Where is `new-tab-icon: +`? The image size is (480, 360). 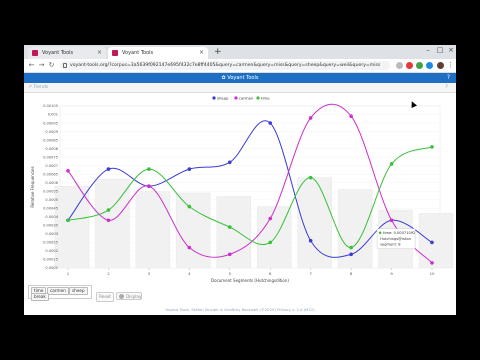 new-tab-icon: + is located at coordinates (218, 52).